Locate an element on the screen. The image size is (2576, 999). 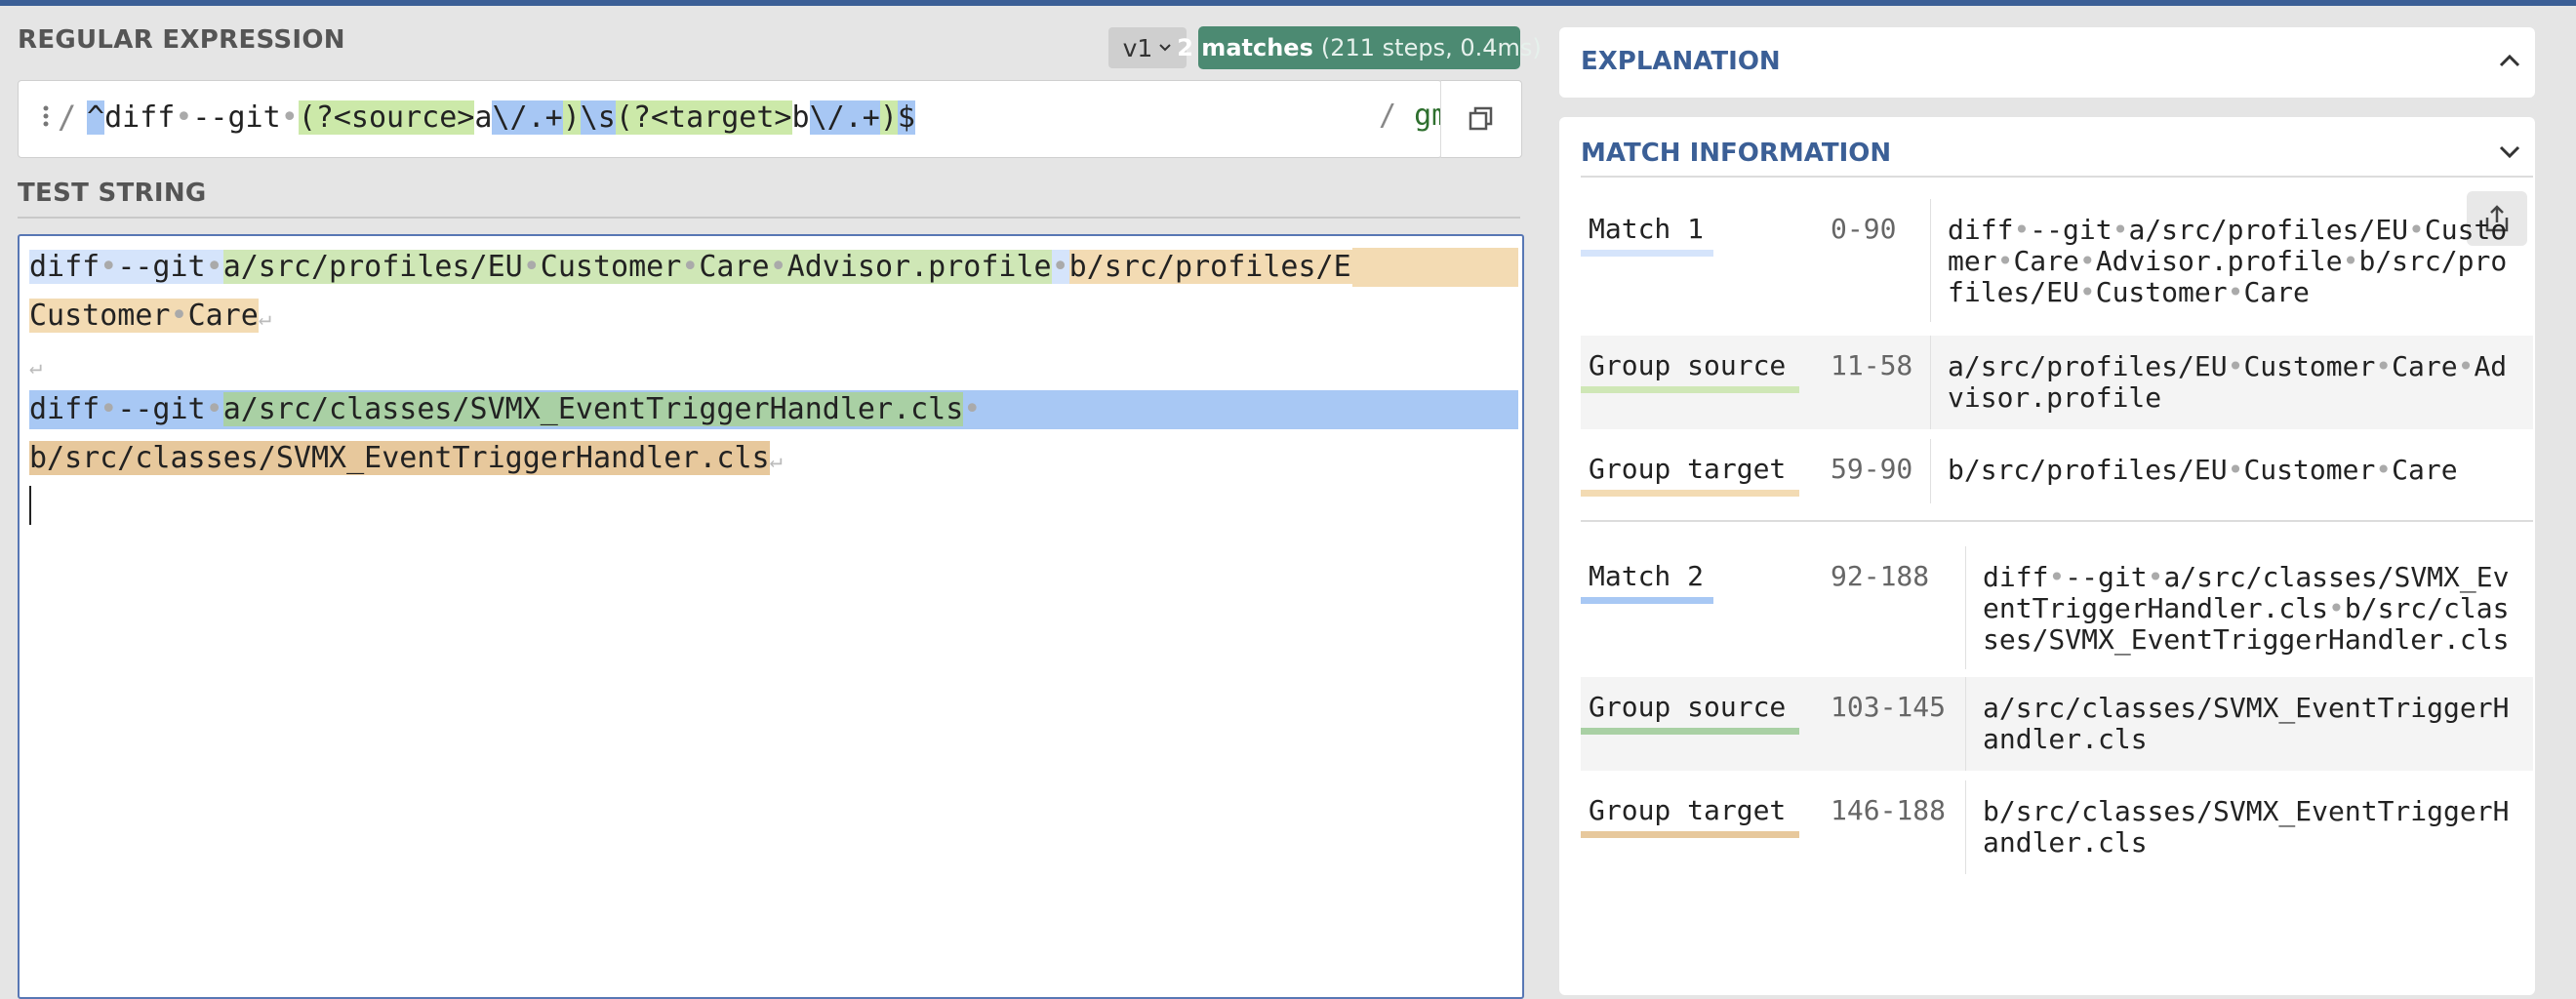
match-count: 2 matches is located at coordinates (1245, 47).